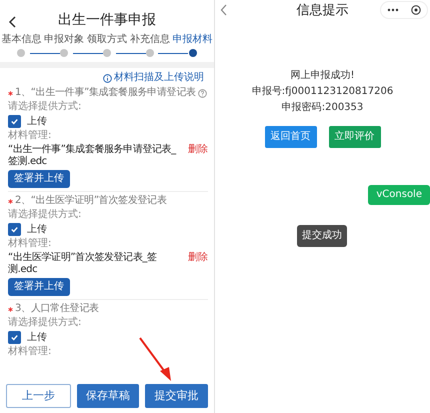 The image size is (430, 413). Describe the element at coordinates (106, 40) in the screenshot. I see `step-label: 领取方式` at that location.